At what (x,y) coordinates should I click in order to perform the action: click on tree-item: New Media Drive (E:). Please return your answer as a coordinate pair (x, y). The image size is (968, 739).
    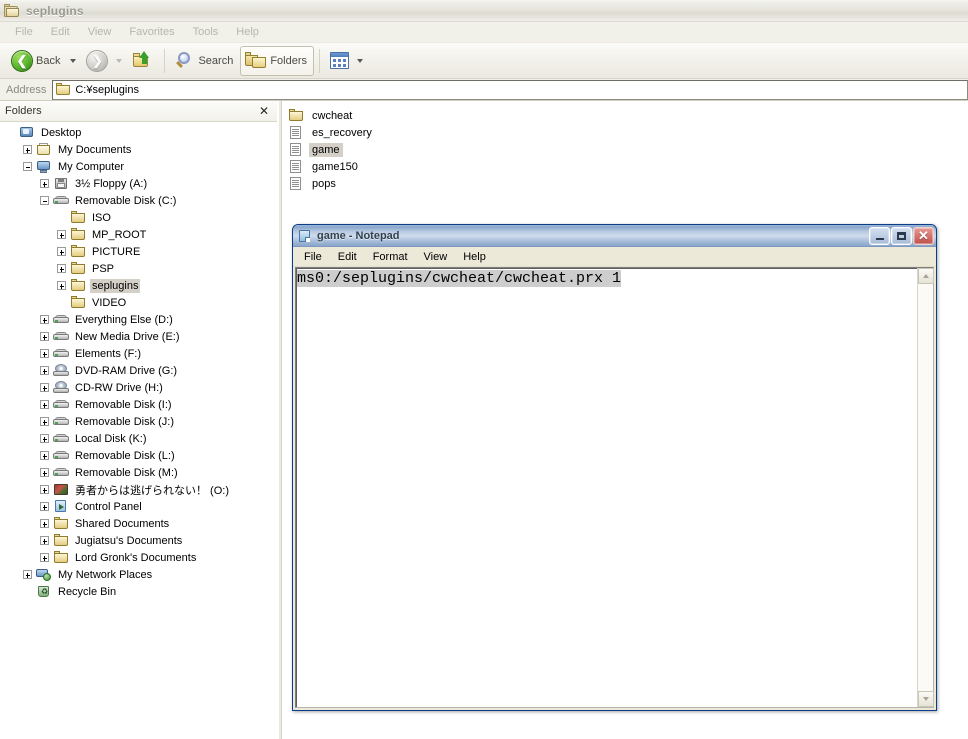
    Looking at the image, I should click on (138, 336).